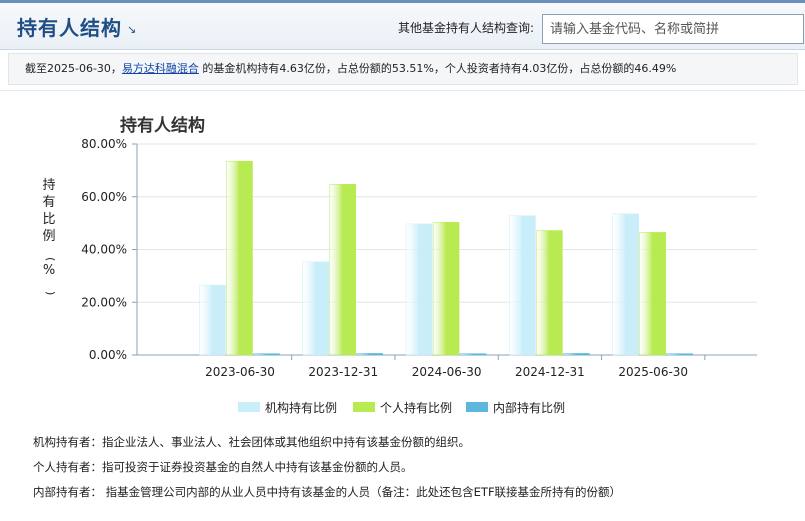  Describe the element at coordinates (653, 372) in the screenshot. I see `x-tick-label: 2025-06-30` at that location.